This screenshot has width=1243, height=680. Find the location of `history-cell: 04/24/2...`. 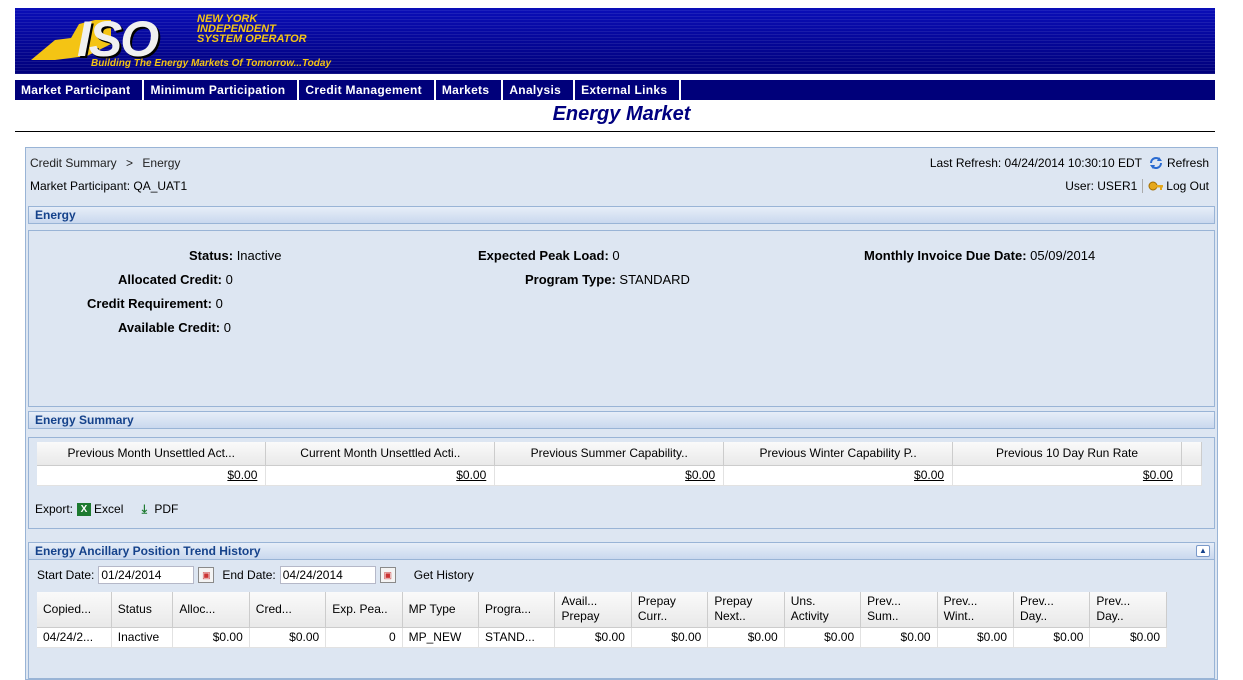

history-cell: 04/24/2... is located at coordinates (74, 637).